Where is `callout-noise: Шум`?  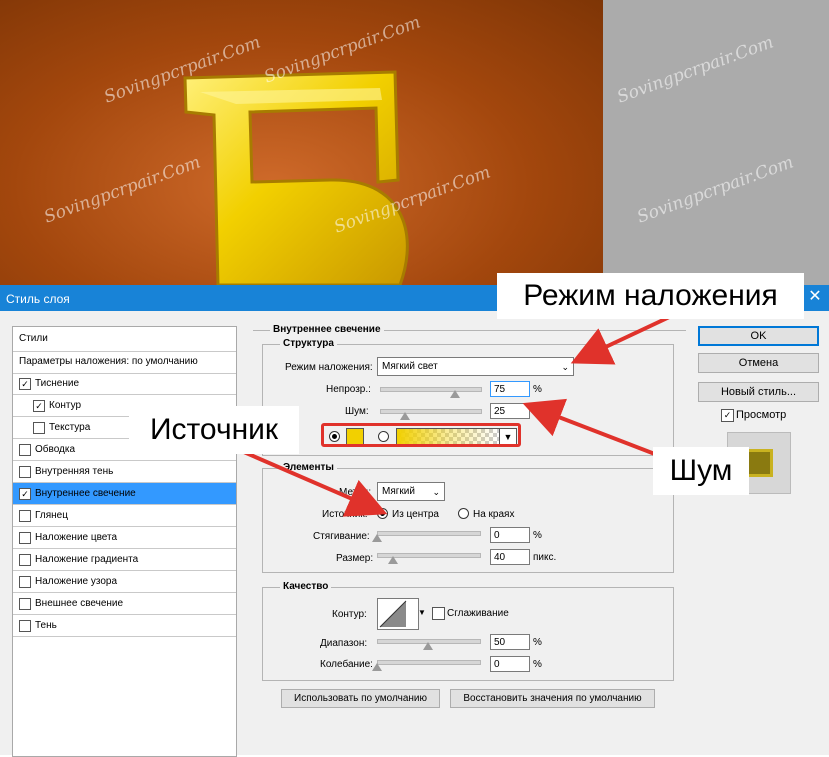
callout-noise: Шум is located at coordinates (701, 471).